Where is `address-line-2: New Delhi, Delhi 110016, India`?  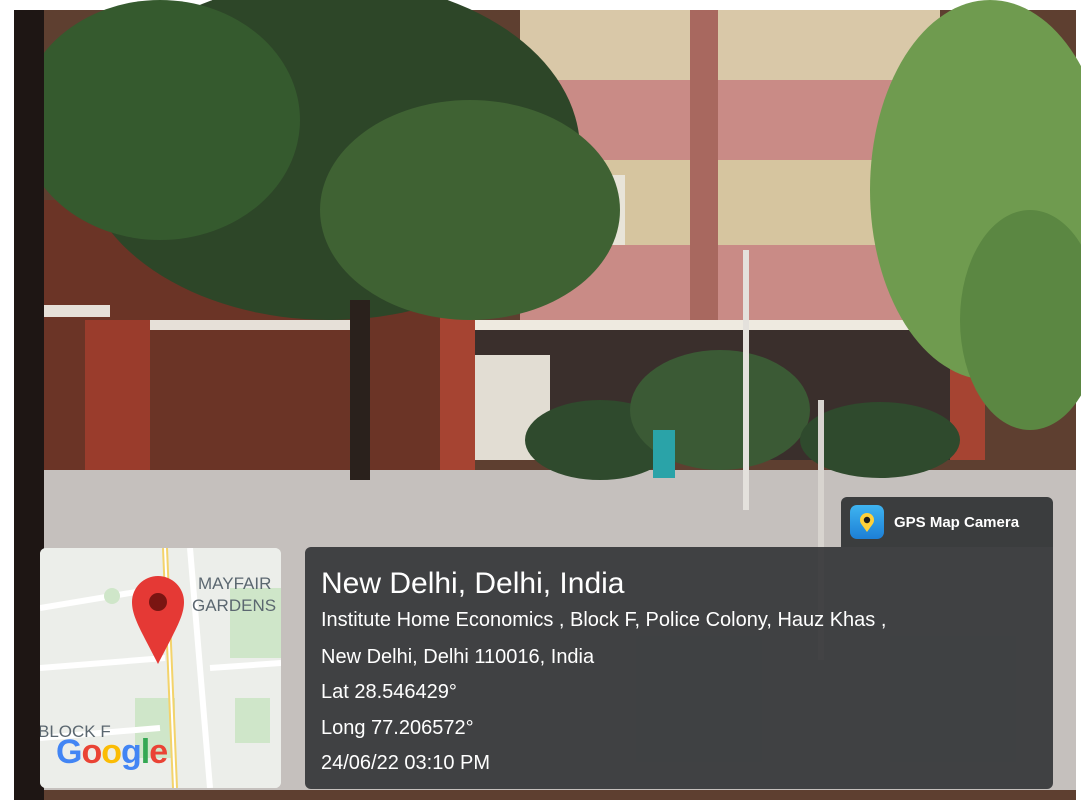 address-line-2: New Delhi, Delhi 110016, India is located at coordinates (458, 657).